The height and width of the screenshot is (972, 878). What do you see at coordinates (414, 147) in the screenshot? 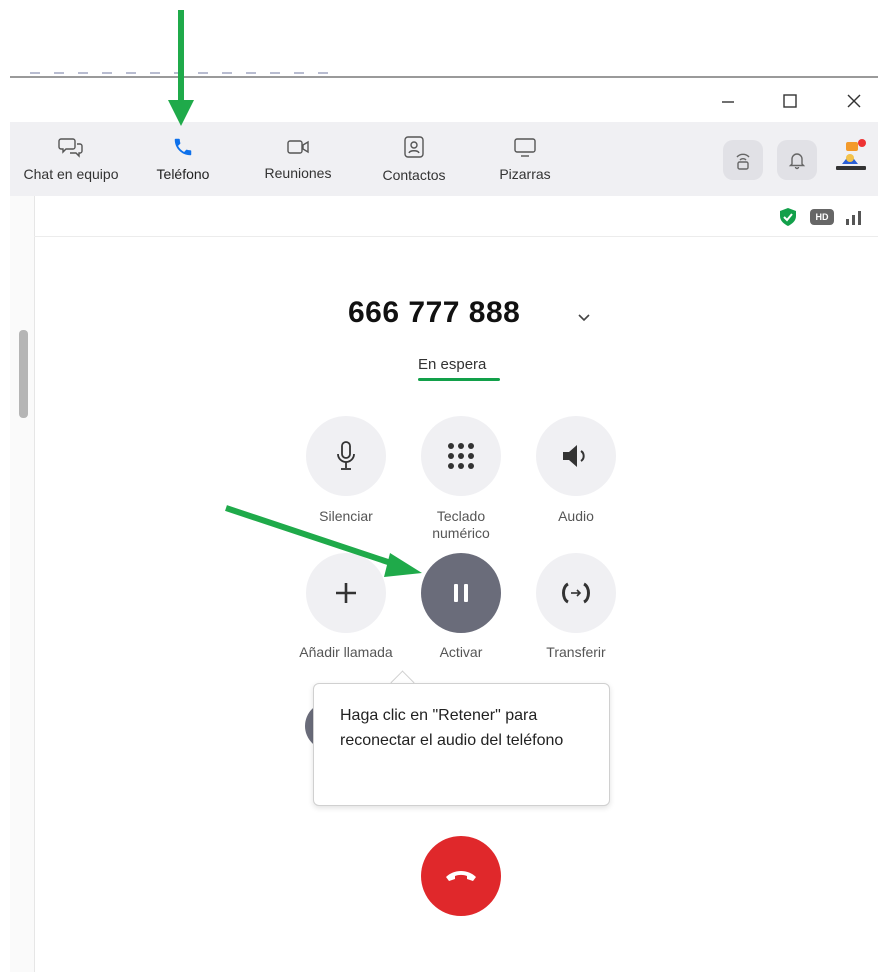
I see `contacts-icon` at bounding box center [414, 147].